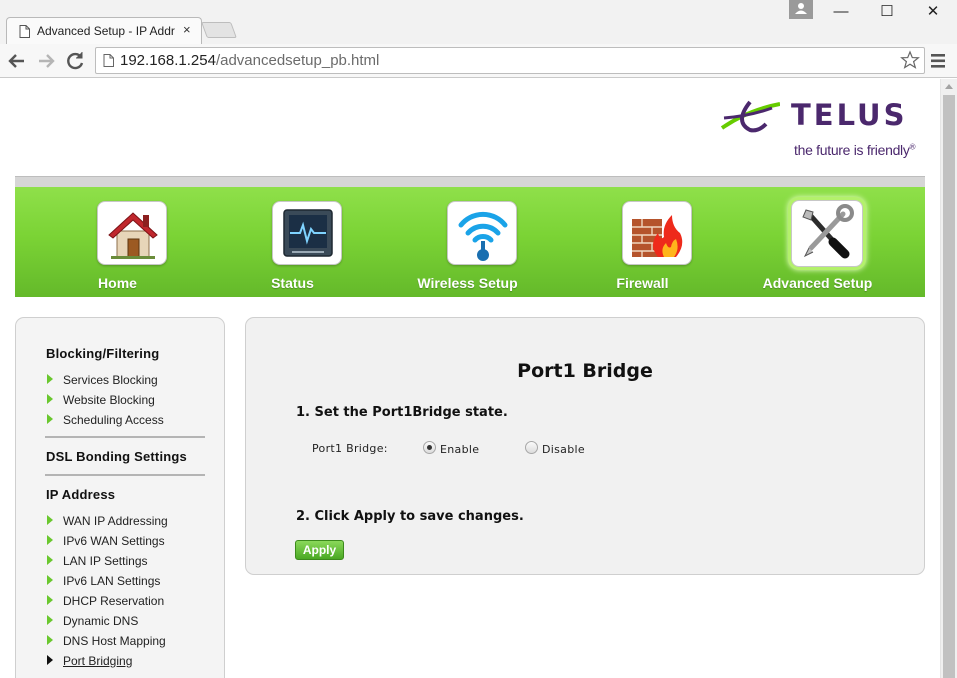 This screenshot has width=957, height=678. I want to click on browser-tab: Advanced Setup - IP Addr ×, so click(104, 30).